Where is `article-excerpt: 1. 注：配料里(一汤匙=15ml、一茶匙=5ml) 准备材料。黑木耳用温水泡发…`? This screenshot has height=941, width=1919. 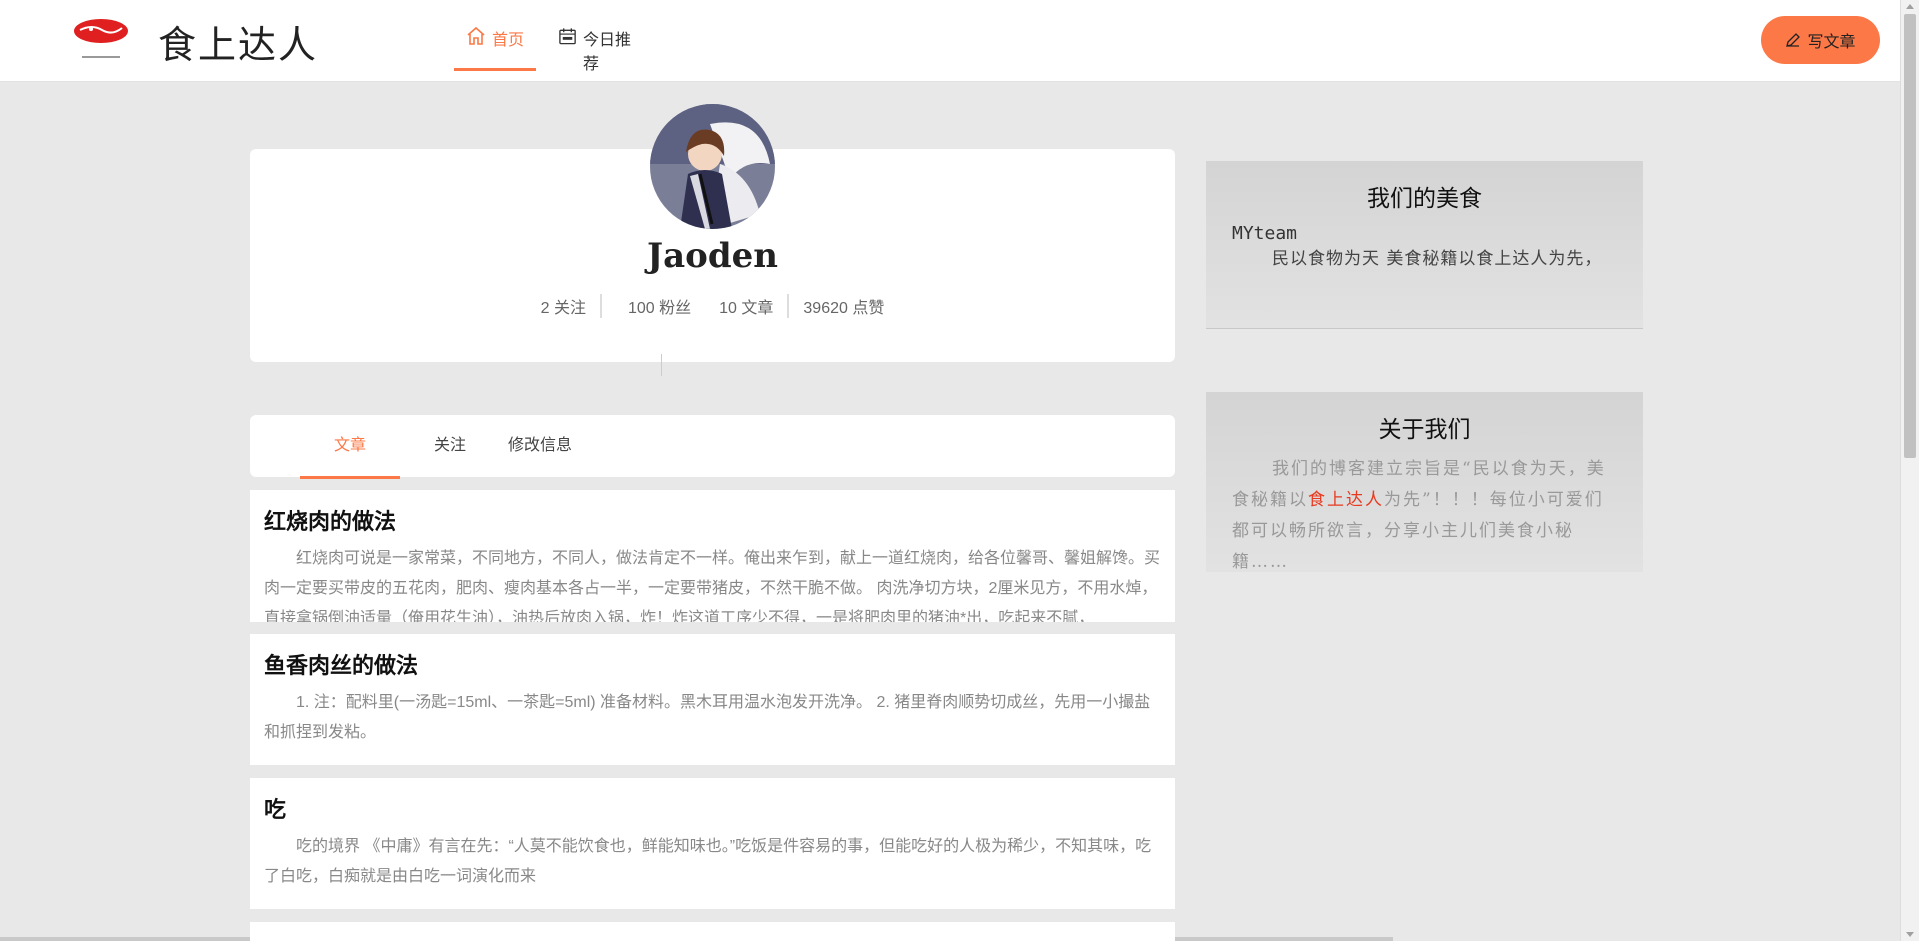
article-excerpt: 1. 注：配料里(一汤匙=15ml、一茶匙=5ml) 准备材料。黑木耳用温水泡发… is located at coordinates (707, 717).